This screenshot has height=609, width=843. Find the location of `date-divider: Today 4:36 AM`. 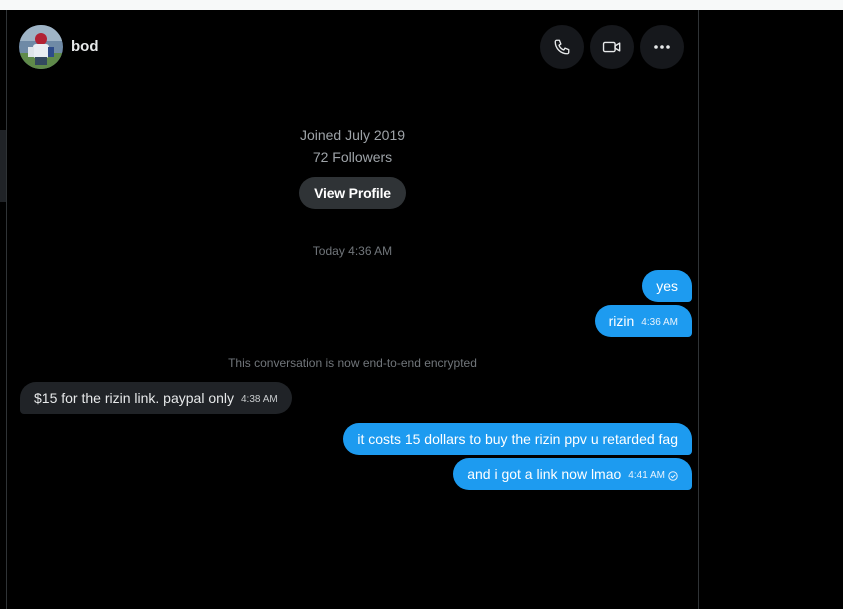

date-divider: Today 4:36 AM is located at coordinates (352, 251).